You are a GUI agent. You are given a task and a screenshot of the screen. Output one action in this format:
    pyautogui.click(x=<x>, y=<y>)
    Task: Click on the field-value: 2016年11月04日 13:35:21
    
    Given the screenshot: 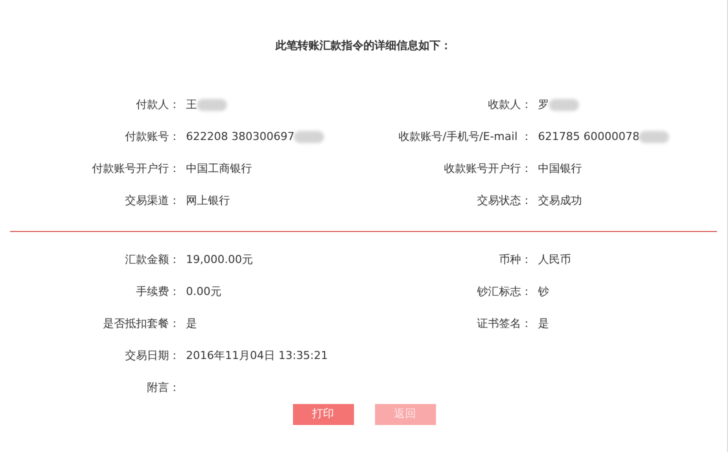 What is the action you would take?
    pyautogui.click(x=257, y=356)
    